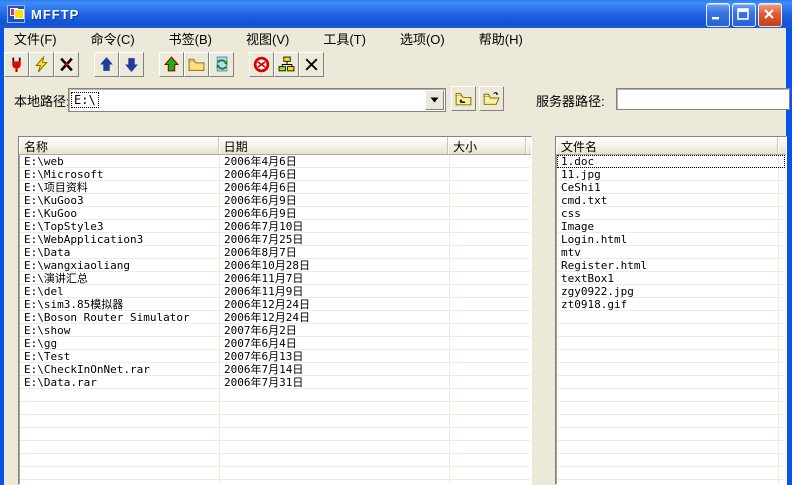  I want to click on local-file-row: E:\Boson Router Simulator 2006年12月24日, so click(275, 317).